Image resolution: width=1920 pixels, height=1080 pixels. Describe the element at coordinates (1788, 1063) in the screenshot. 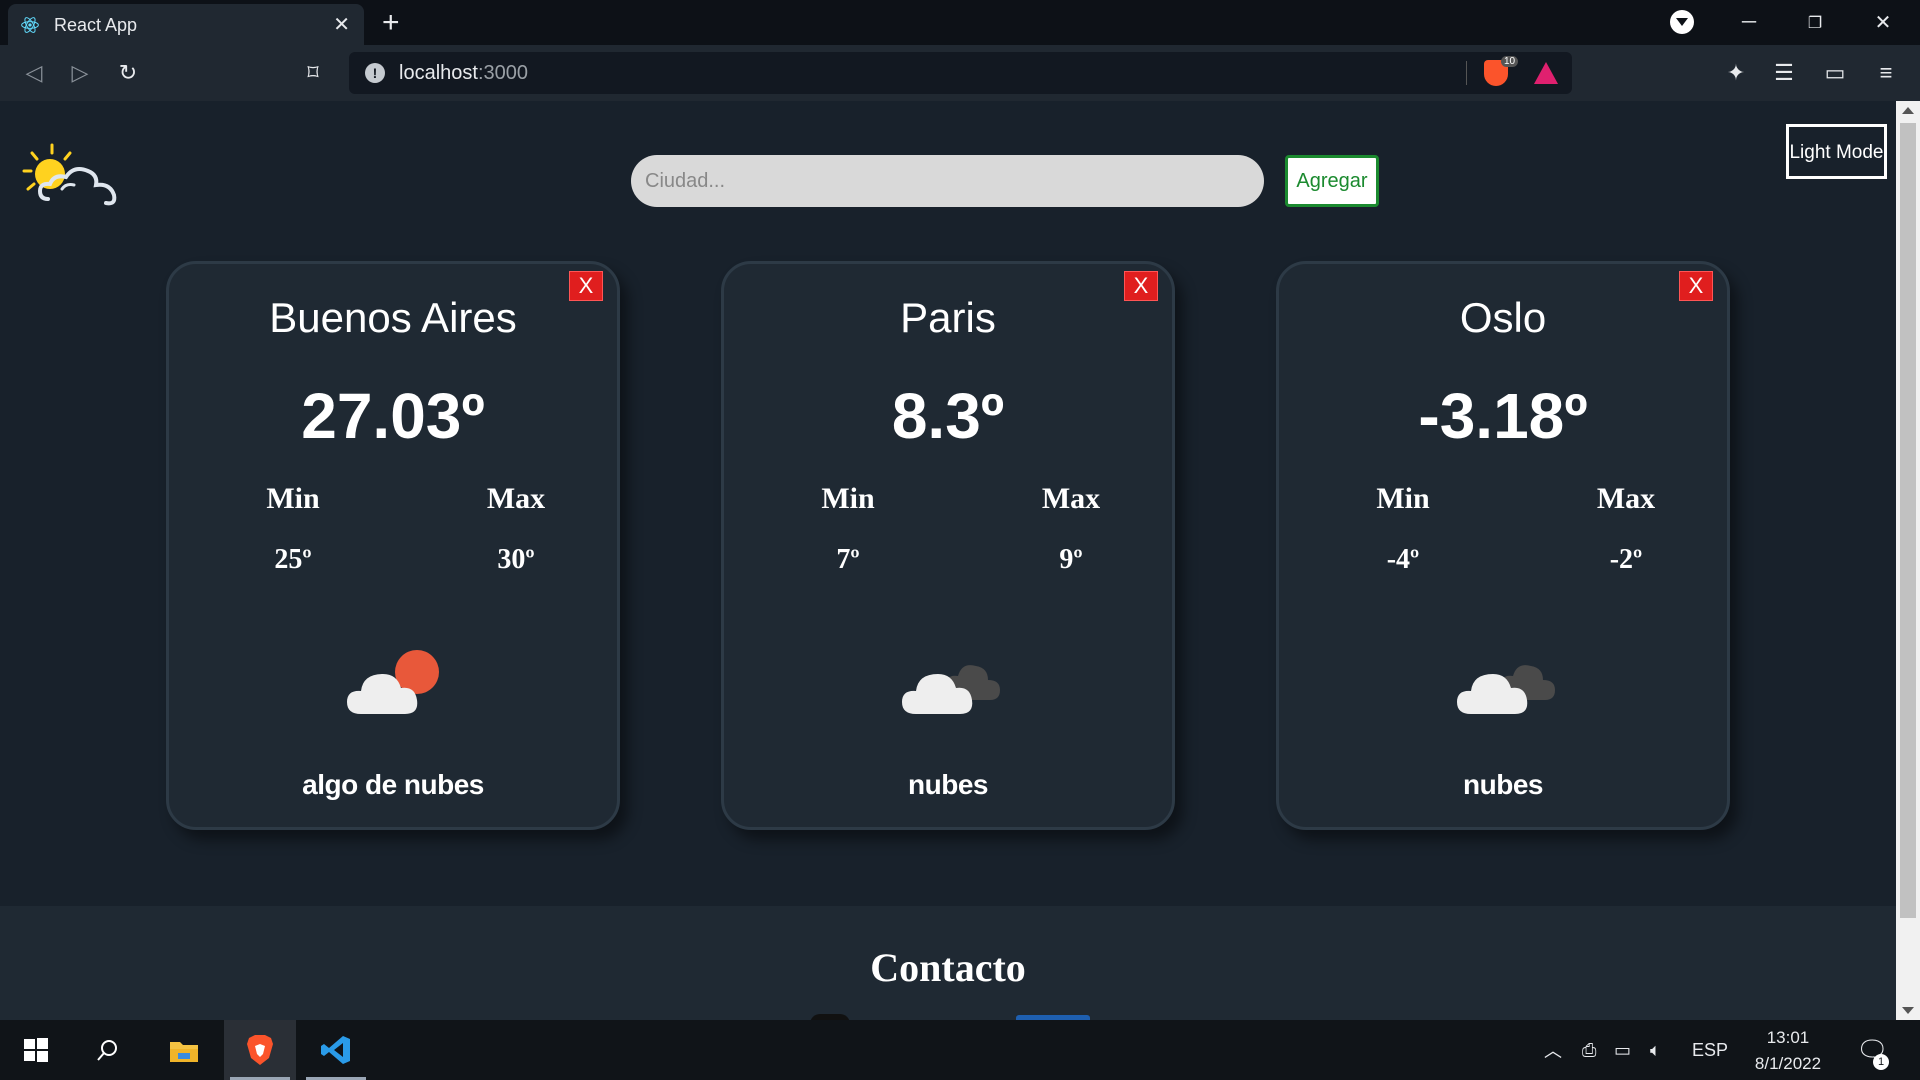

I see `clock-date: 8/1/2022` at that location.